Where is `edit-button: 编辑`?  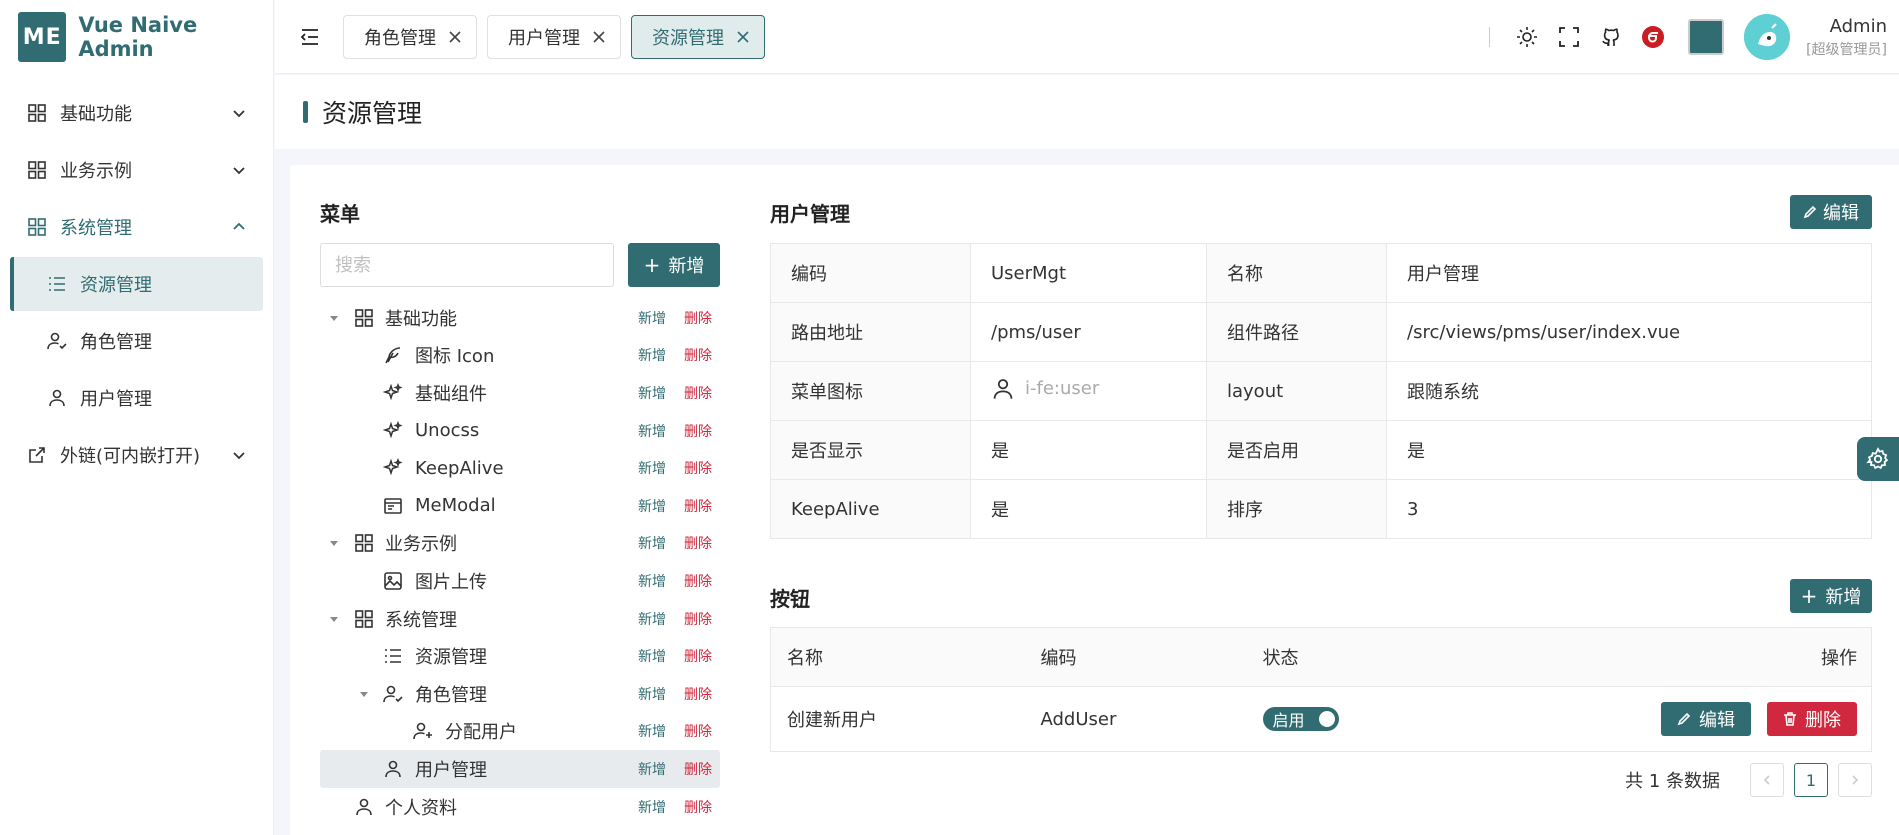
edit-button: 编辑 is located at coordinates (1706, 719).